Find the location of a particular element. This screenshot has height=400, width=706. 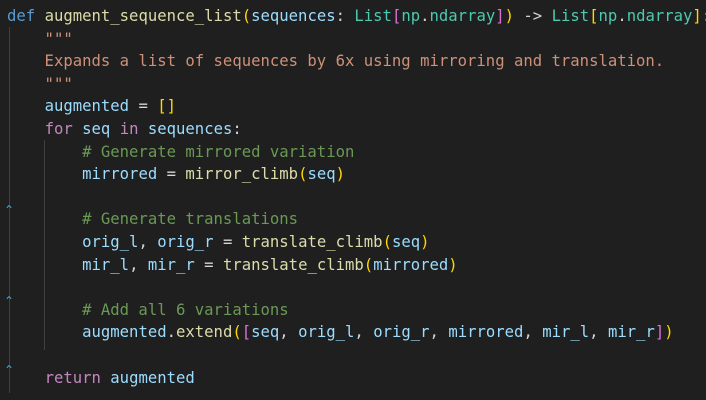

code-token: -> is located at coordinates (533, 16).